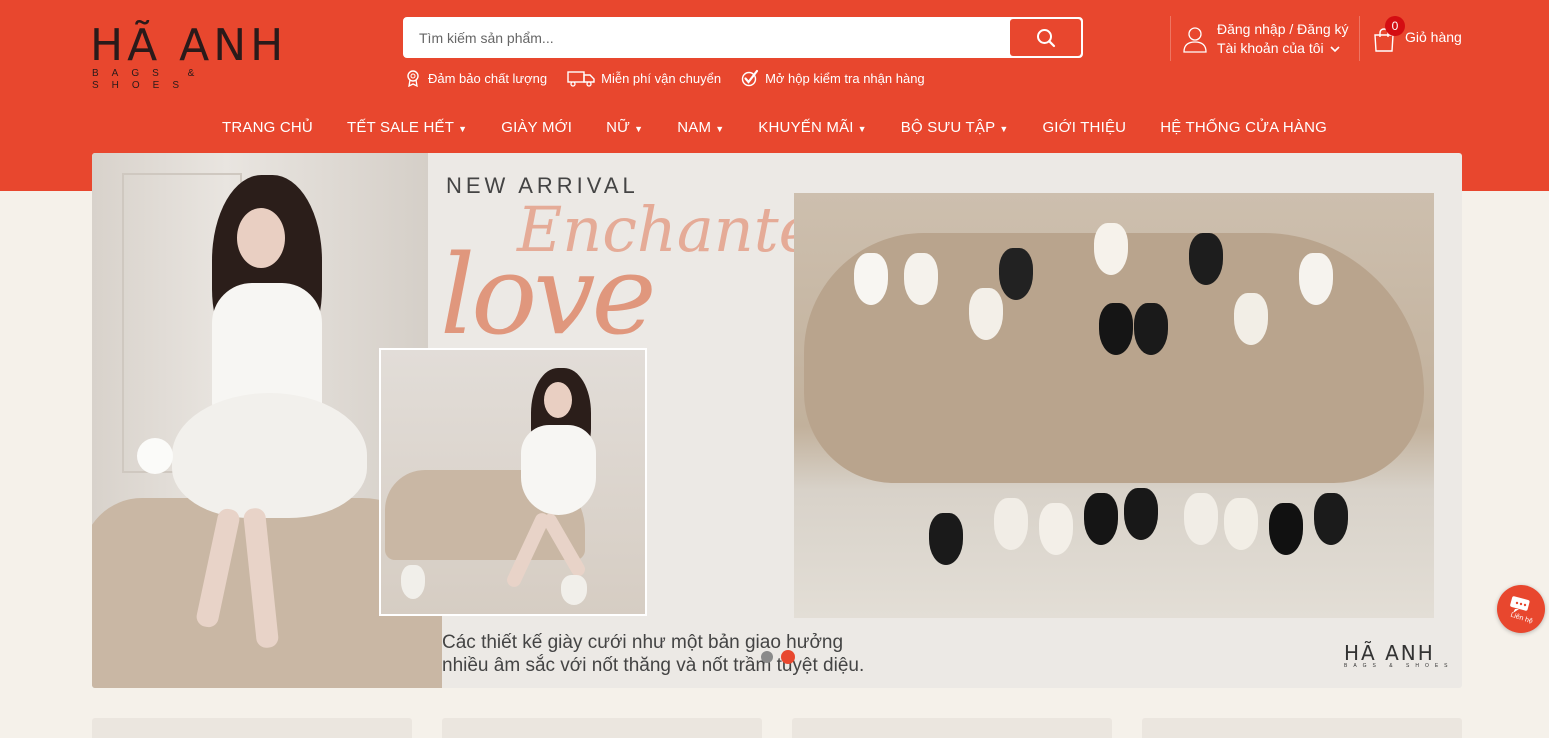 Image resolution: width=1549 pixels, height=738 pixels. What do you see at coordinates (548, 295) in the screenshot?
I see `banner-script-love: love` at bounding box center [548, 295].